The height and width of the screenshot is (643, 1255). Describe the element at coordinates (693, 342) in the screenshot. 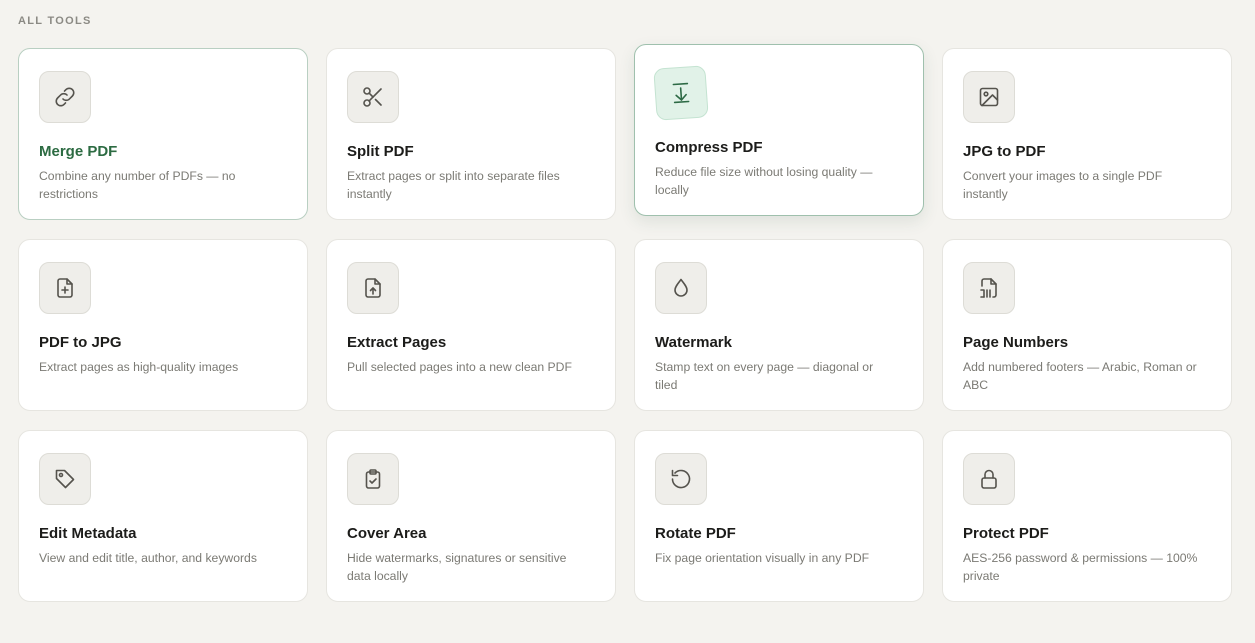

I see `tool-title: Watermark` at that location.